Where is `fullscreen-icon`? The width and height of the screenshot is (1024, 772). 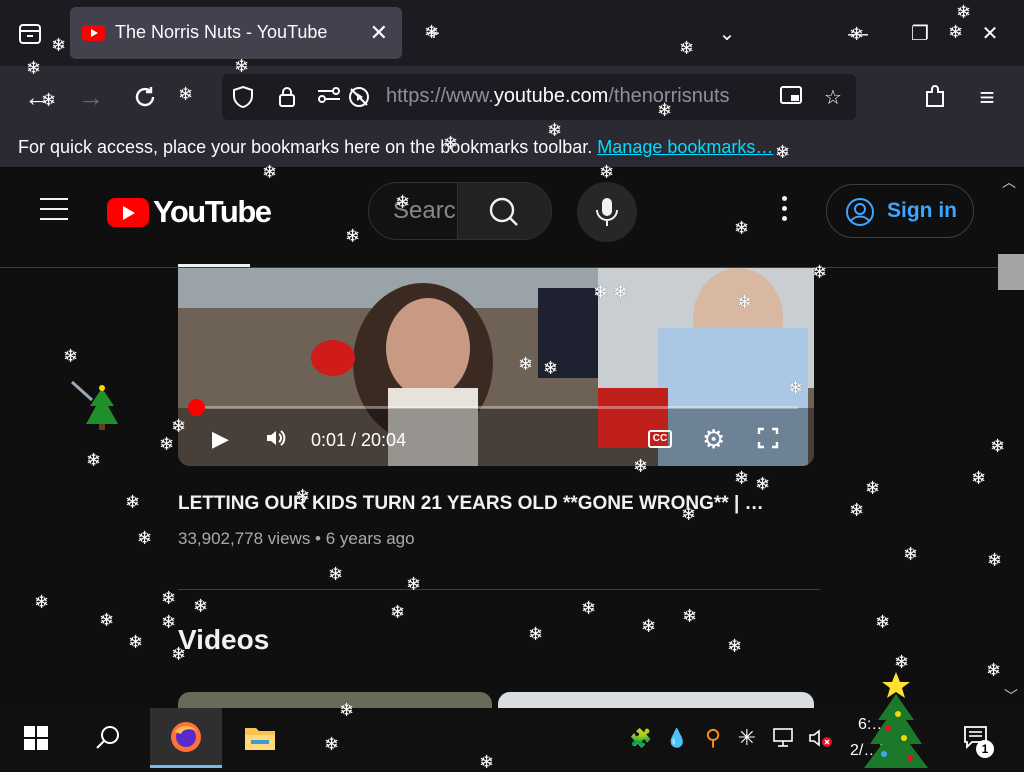 fullscreen-icon is located at coordinates (768, 440).